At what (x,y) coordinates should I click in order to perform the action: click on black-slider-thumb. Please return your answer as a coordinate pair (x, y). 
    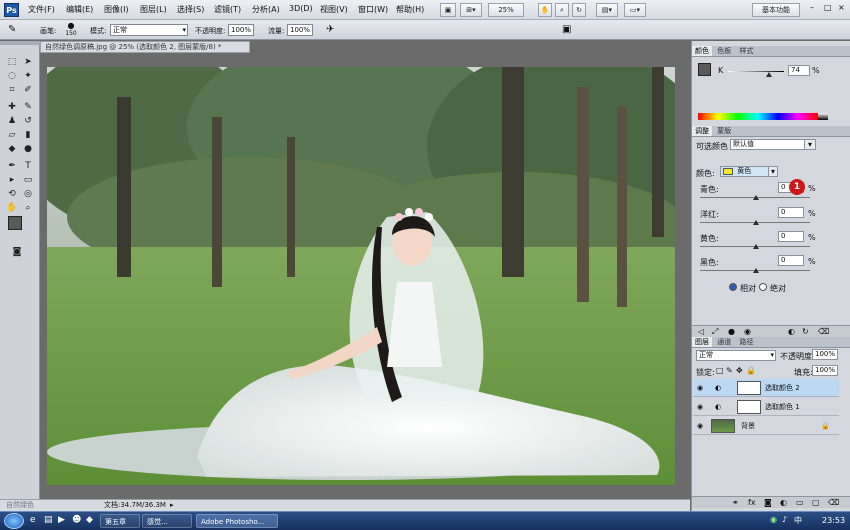
    Looking at the image, I should click on (756, 270).